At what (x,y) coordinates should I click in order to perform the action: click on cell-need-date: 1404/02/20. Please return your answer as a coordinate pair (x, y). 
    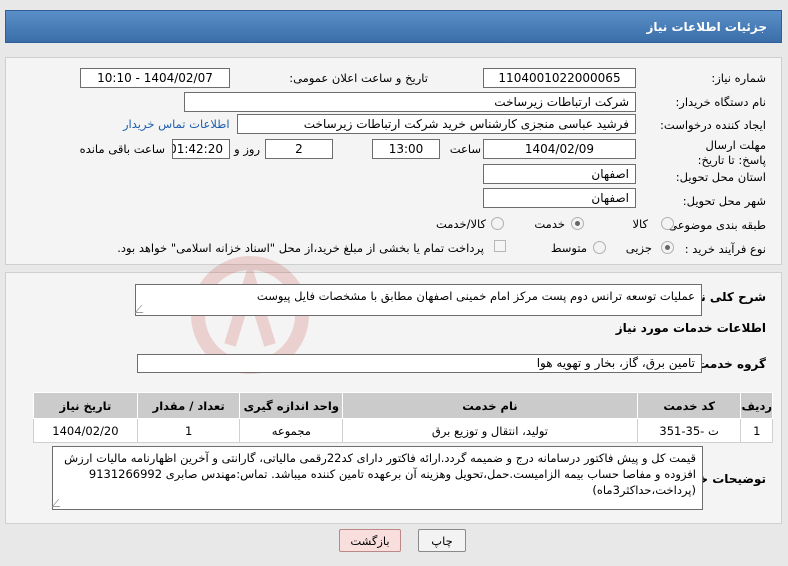
    Looking at the image, I should click on (85, 430).